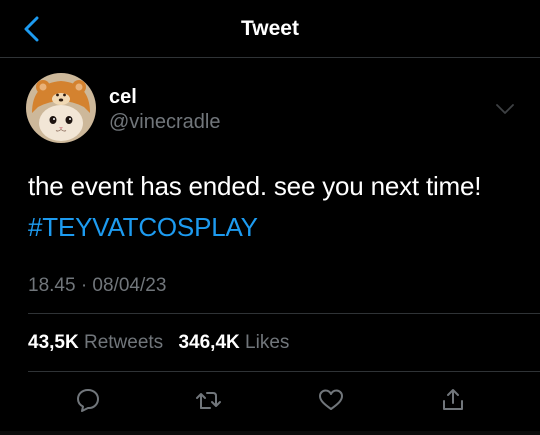 This screenshot has height=435, width=540. Describe the element at coordinates (209, 342) in the screenshot. I see `likes-count: 346,4K` at that location.